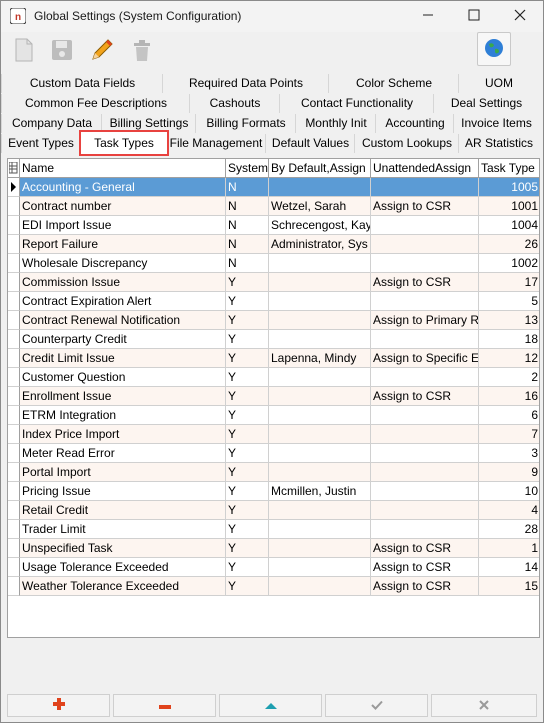  Describe the element at coordinates (273, 434) in the screenshot. I see `table-row: Index Price Import Y 7` at that location.